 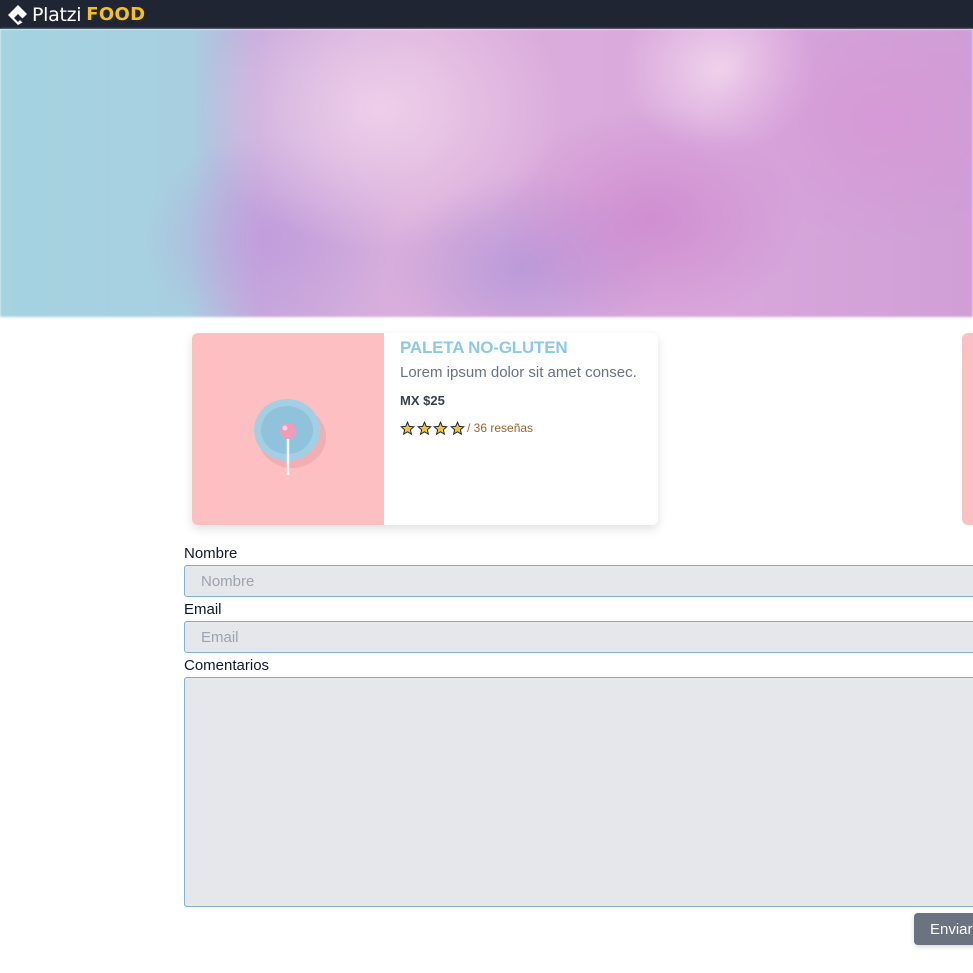 I want to click on product-title: PALETA NO-GLUTEN, so click(x=484, y=348).